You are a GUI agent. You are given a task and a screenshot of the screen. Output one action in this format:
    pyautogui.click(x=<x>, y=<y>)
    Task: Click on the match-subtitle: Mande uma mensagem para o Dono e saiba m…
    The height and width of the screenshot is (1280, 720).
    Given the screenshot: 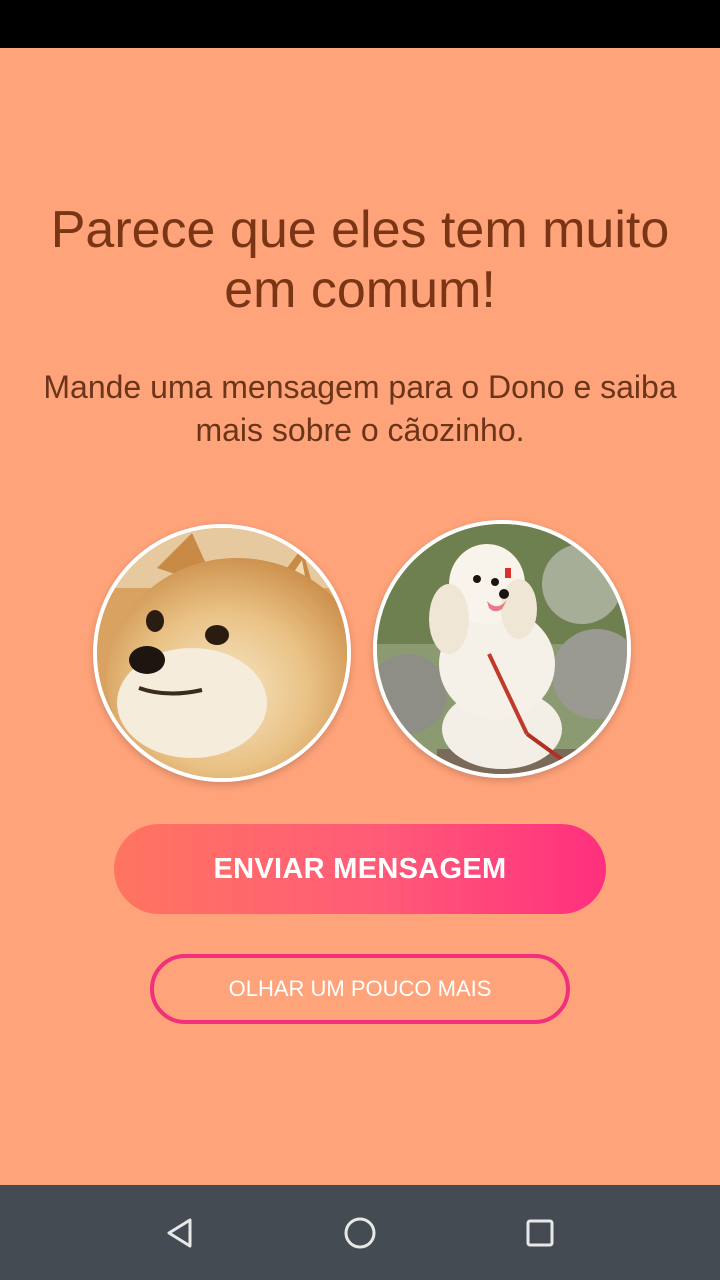 What is the action you would take?
    pyautogui.click(x=360, y=408)
    